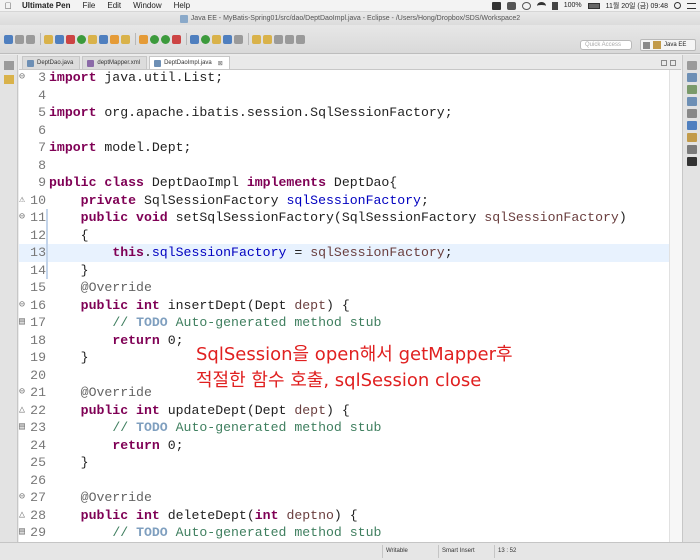 This screenshot has height=560, width=700. Describe the element at coordinates (409, 551) in the screenshot. I see `writable-status: Writable` at that location.